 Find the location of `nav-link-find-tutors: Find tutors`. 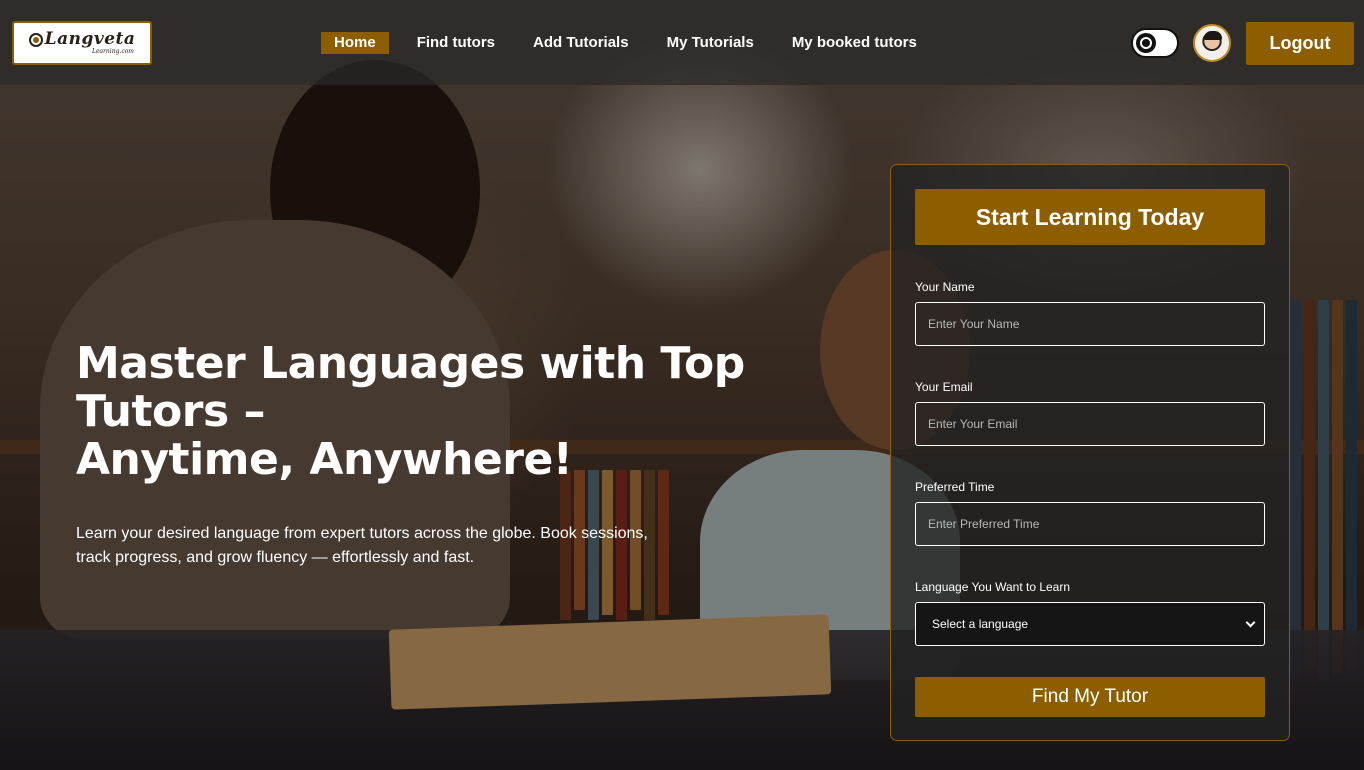

nav-link-find-tutors: Find tutors is located at coordinates (456, 43).